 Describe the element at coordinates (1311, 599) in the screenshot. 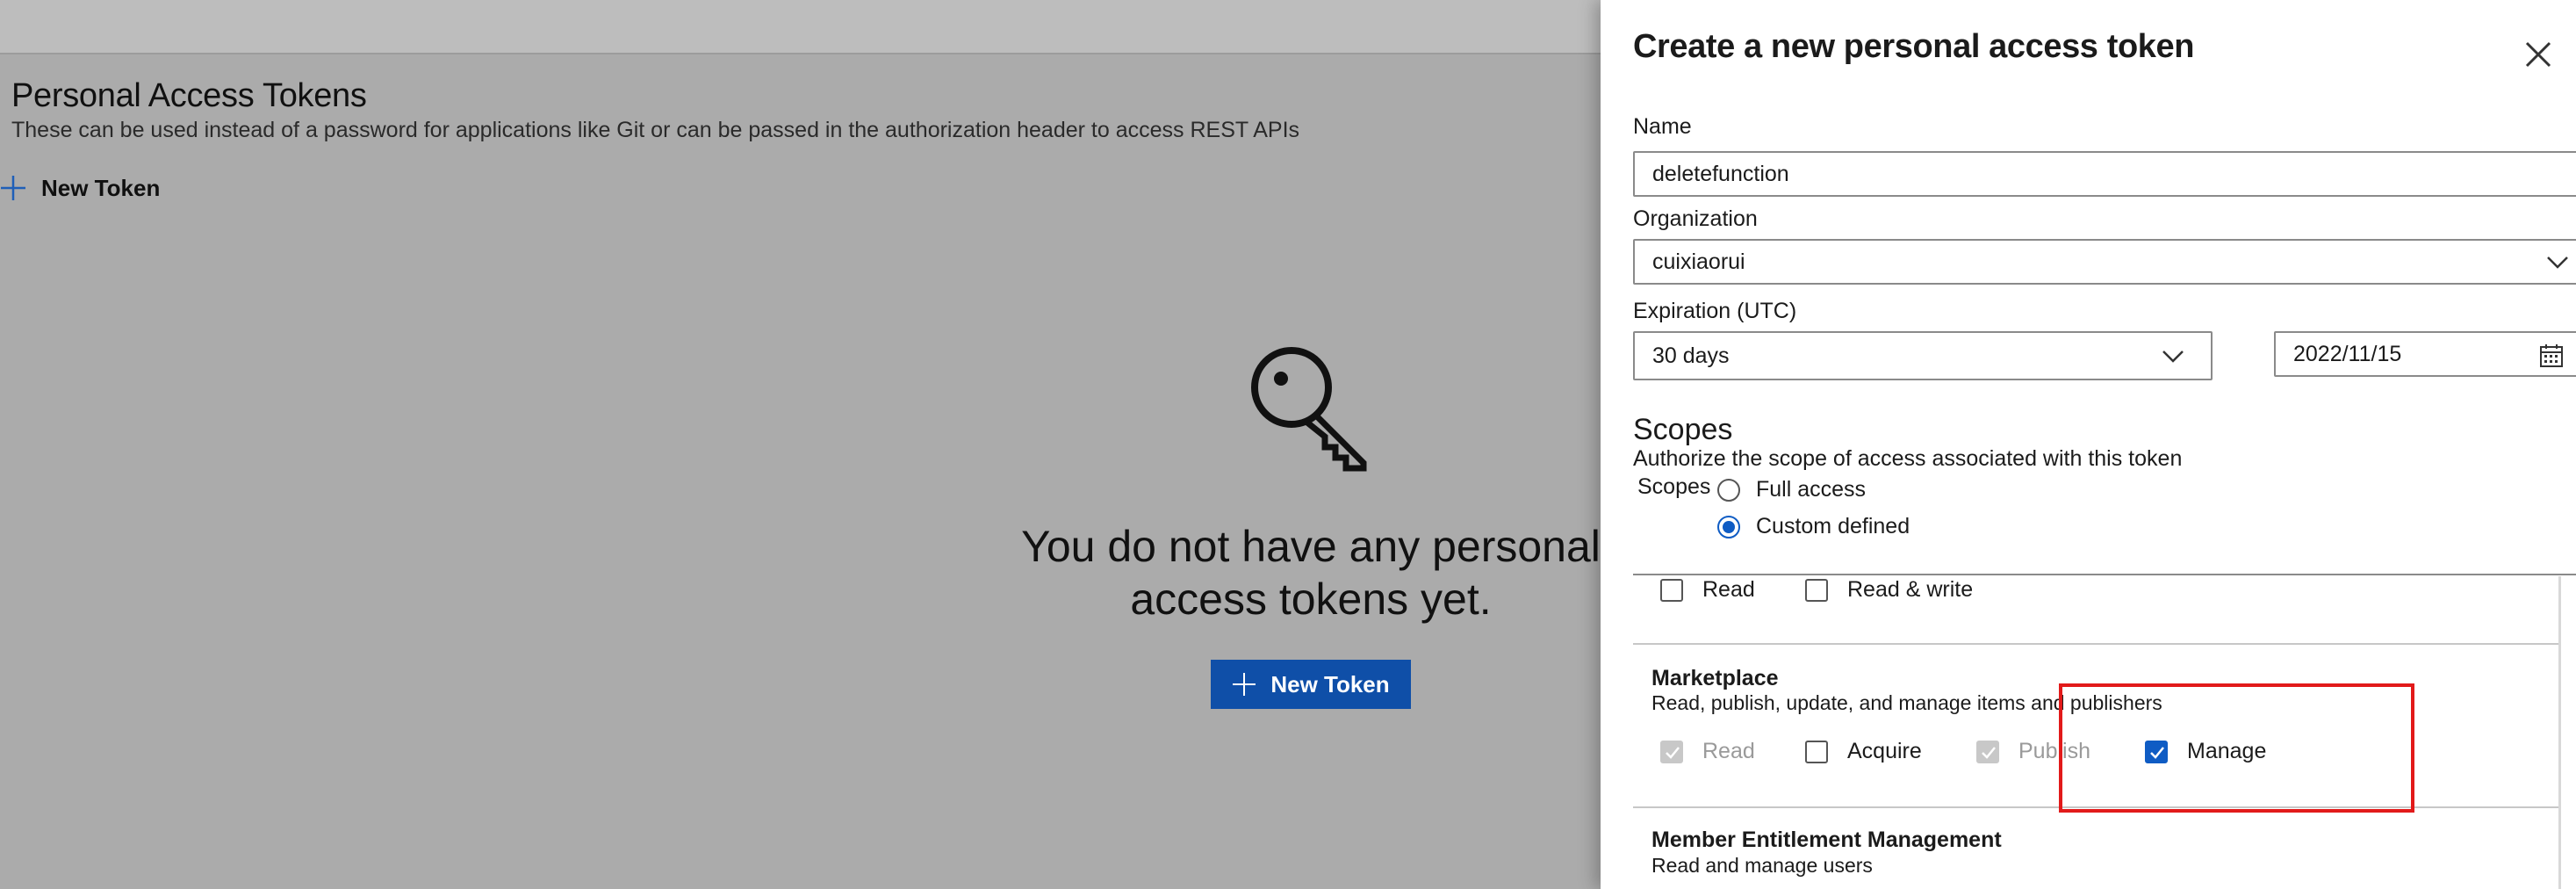

I see `empty-state-line-2: access tokens yet.` at that location.